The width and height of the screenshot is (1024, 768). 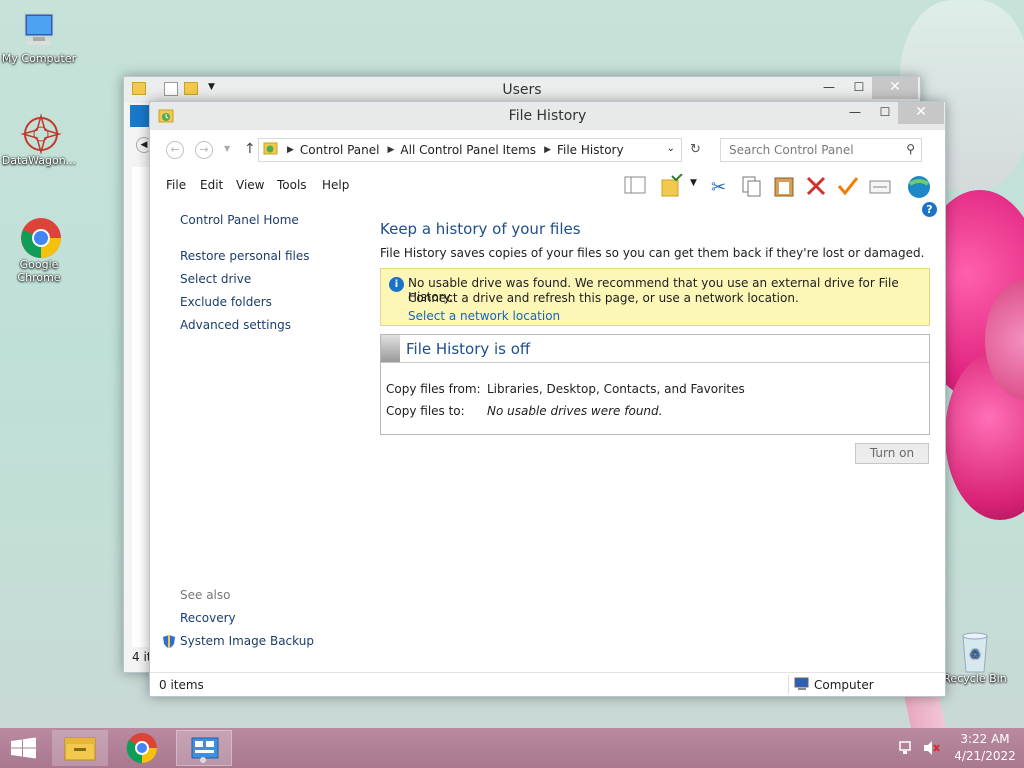 What do you see at coordinates (39, 58) in the screenshot?
I see `desktop-icon-label: My Computer` at bounding box center [39, 58].